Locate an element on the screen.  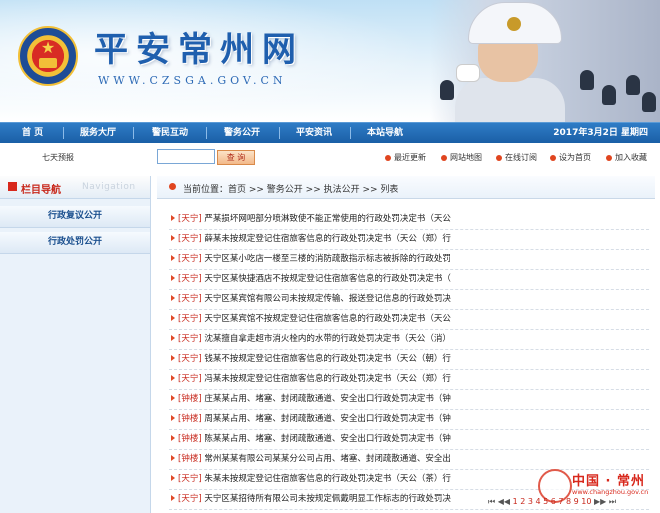
list-item: [天宁] 钱某不按规定登记住宿旅客信息的行政处罚决定书（天公（朝）行 is located at coordinates (409, 360).